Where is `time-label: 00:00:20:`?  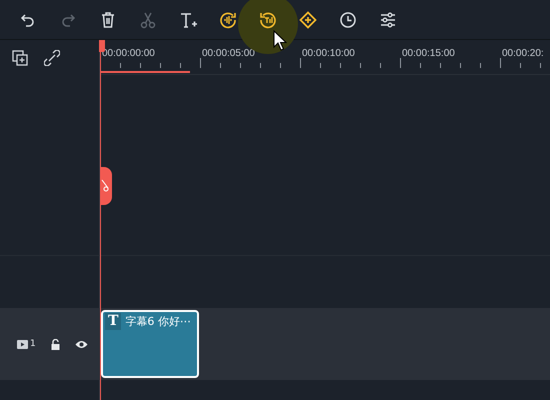 time-label: 00:00:20: is located at coordinates (523, 54).